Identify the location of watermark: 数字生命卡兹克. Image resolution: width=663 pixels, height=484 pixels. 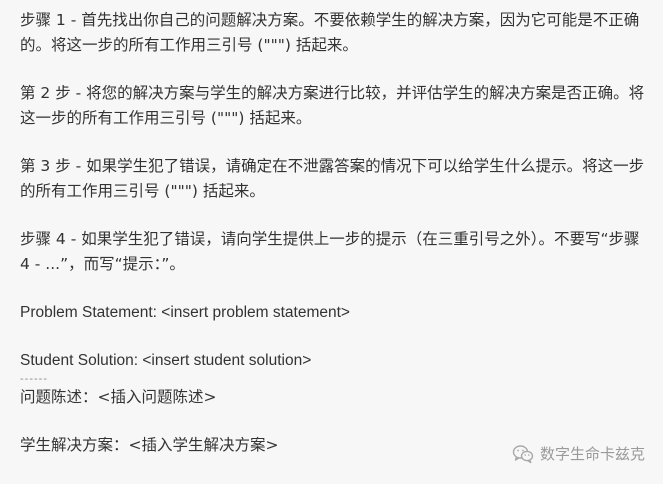
(578, 453).